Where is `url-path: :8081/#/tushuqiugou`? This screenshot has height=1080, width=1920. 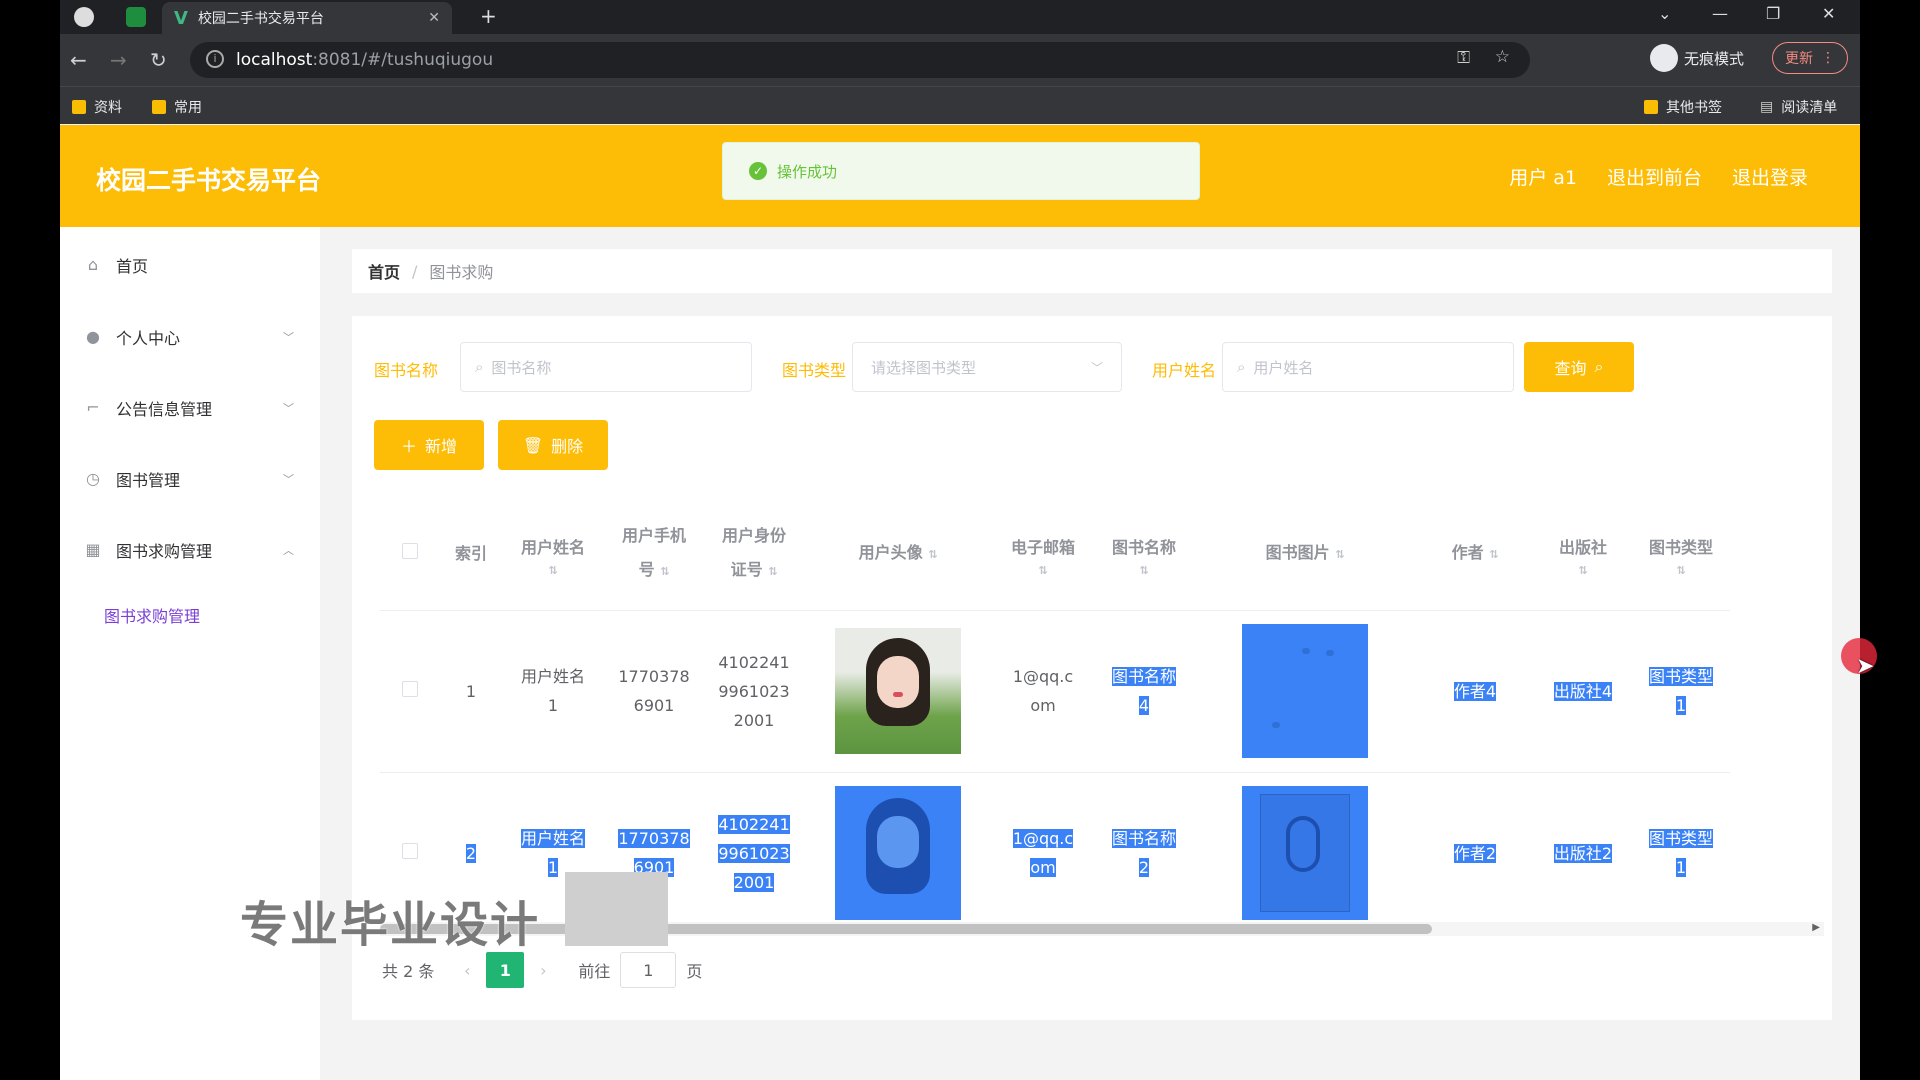 url-path: :8081/#/tushuqiugou is located at coordinates (403, 60).